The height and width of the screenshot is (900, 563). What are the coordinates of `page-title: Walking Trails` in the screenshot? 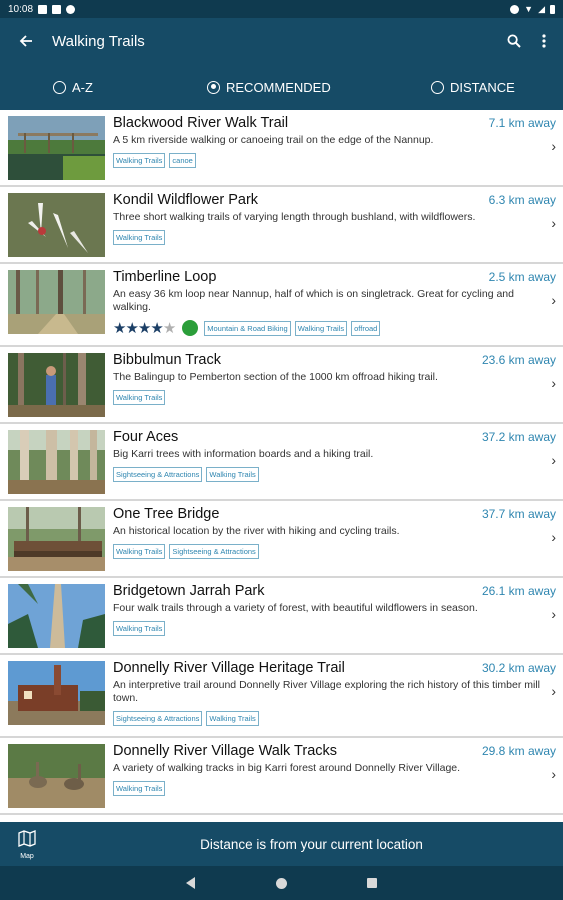 It's located at (98, 41).